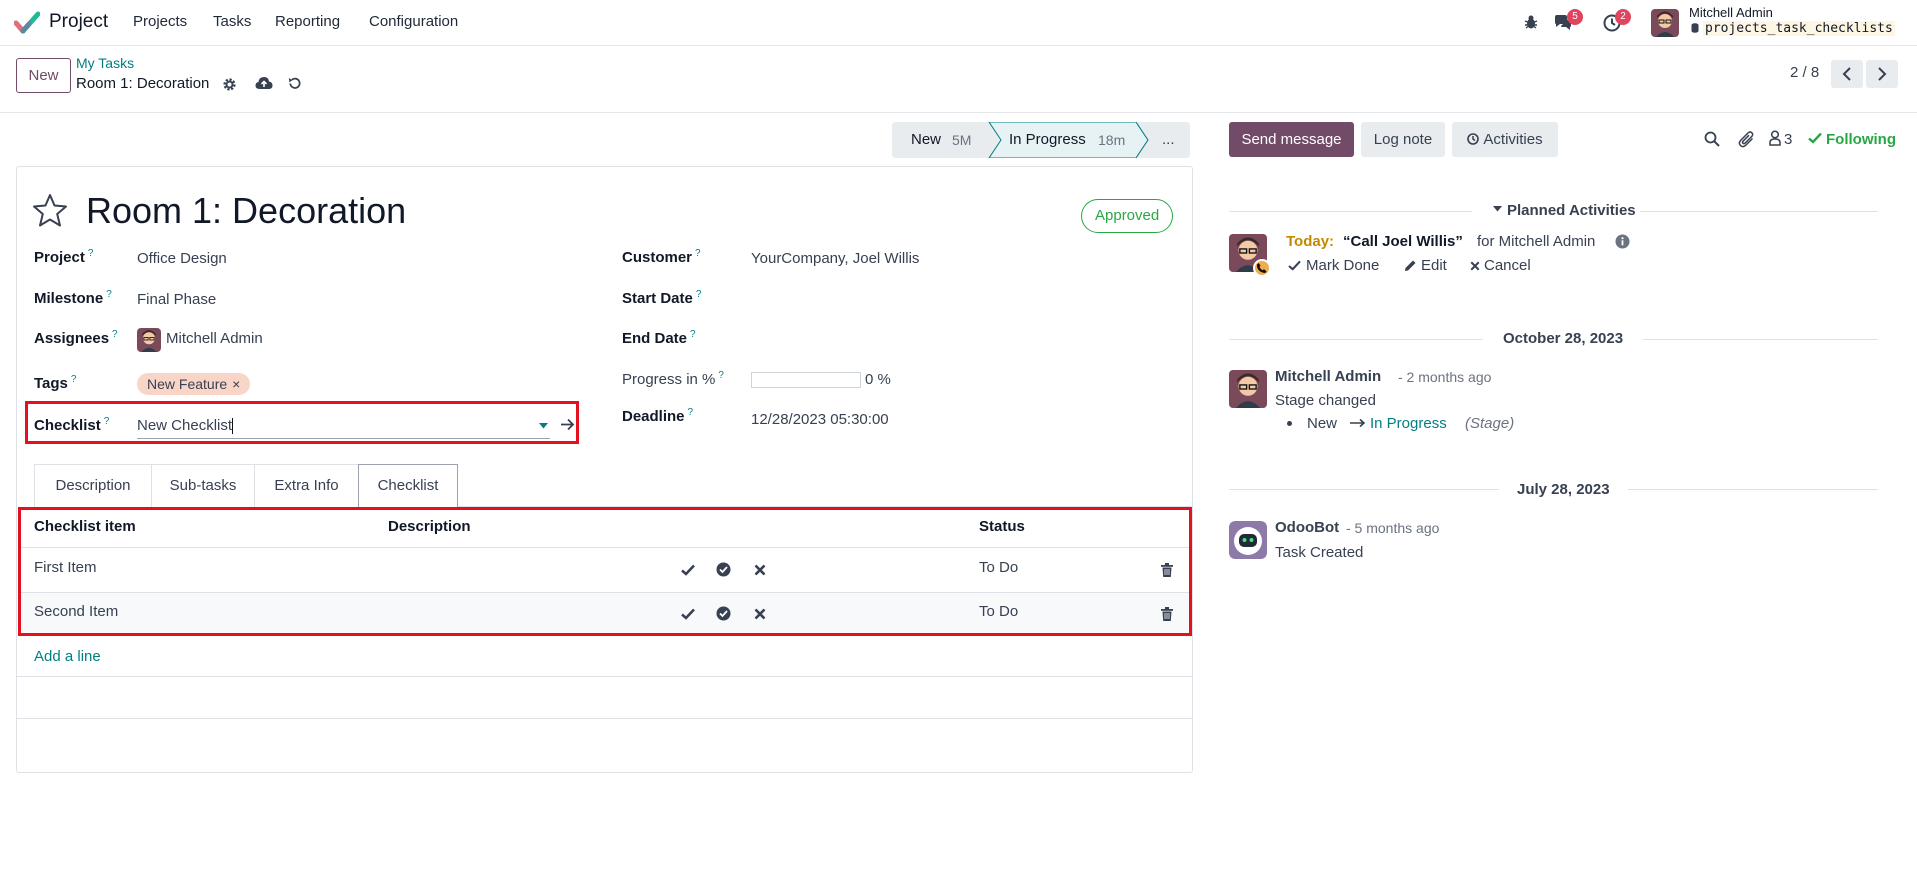 This screenshot has height=872, width=1917. I want to click on message-author-avatar, so click(1248, 389).